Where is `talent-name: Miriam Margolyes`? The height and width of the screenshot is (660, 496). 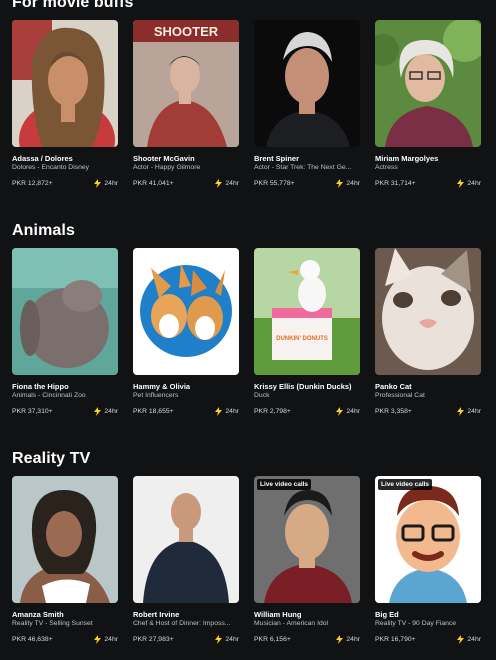 talent-name: Miriam Margolyes is located at coordinates (407, 158).